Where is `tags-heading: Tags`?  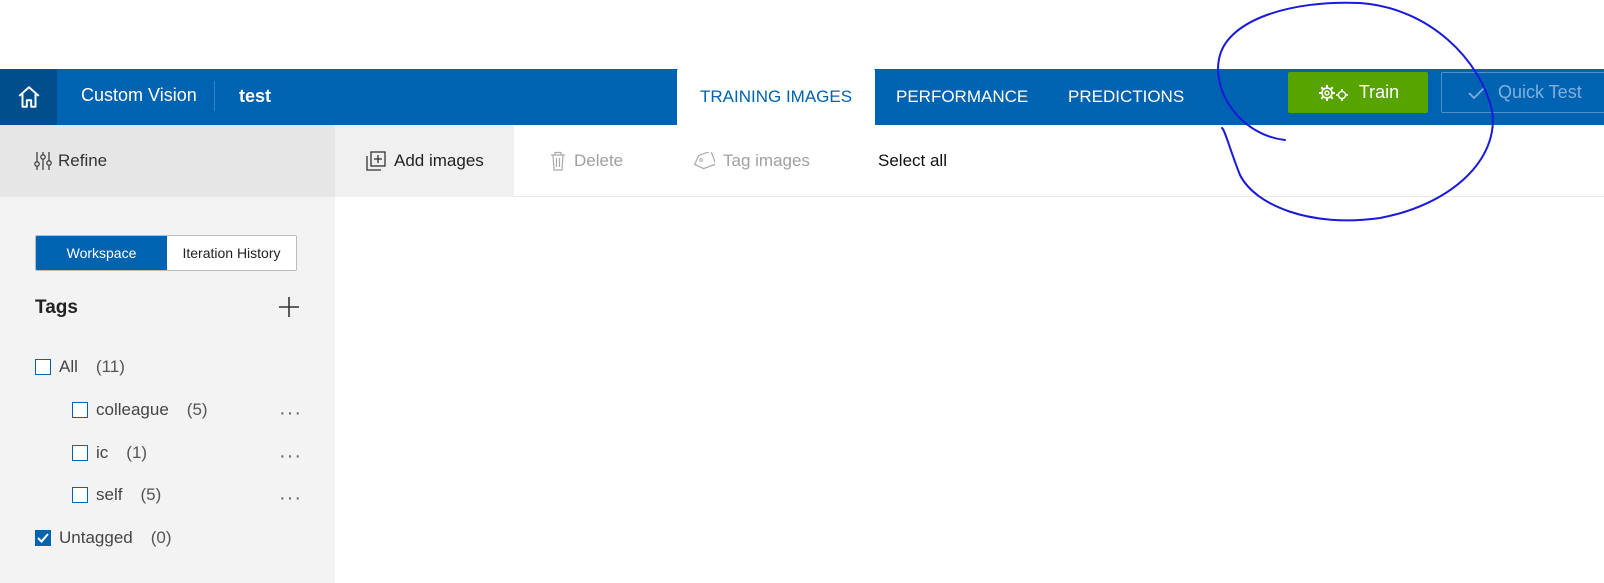 tags-heading: Tags is located at coordinates (56, 307).